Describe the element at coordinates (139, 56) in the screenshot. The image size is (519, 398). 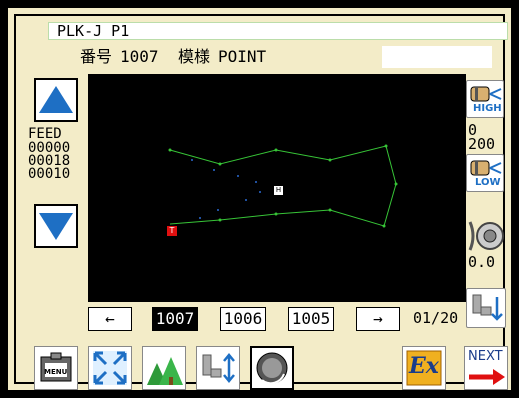
I see `number-value: 1007` at that location.